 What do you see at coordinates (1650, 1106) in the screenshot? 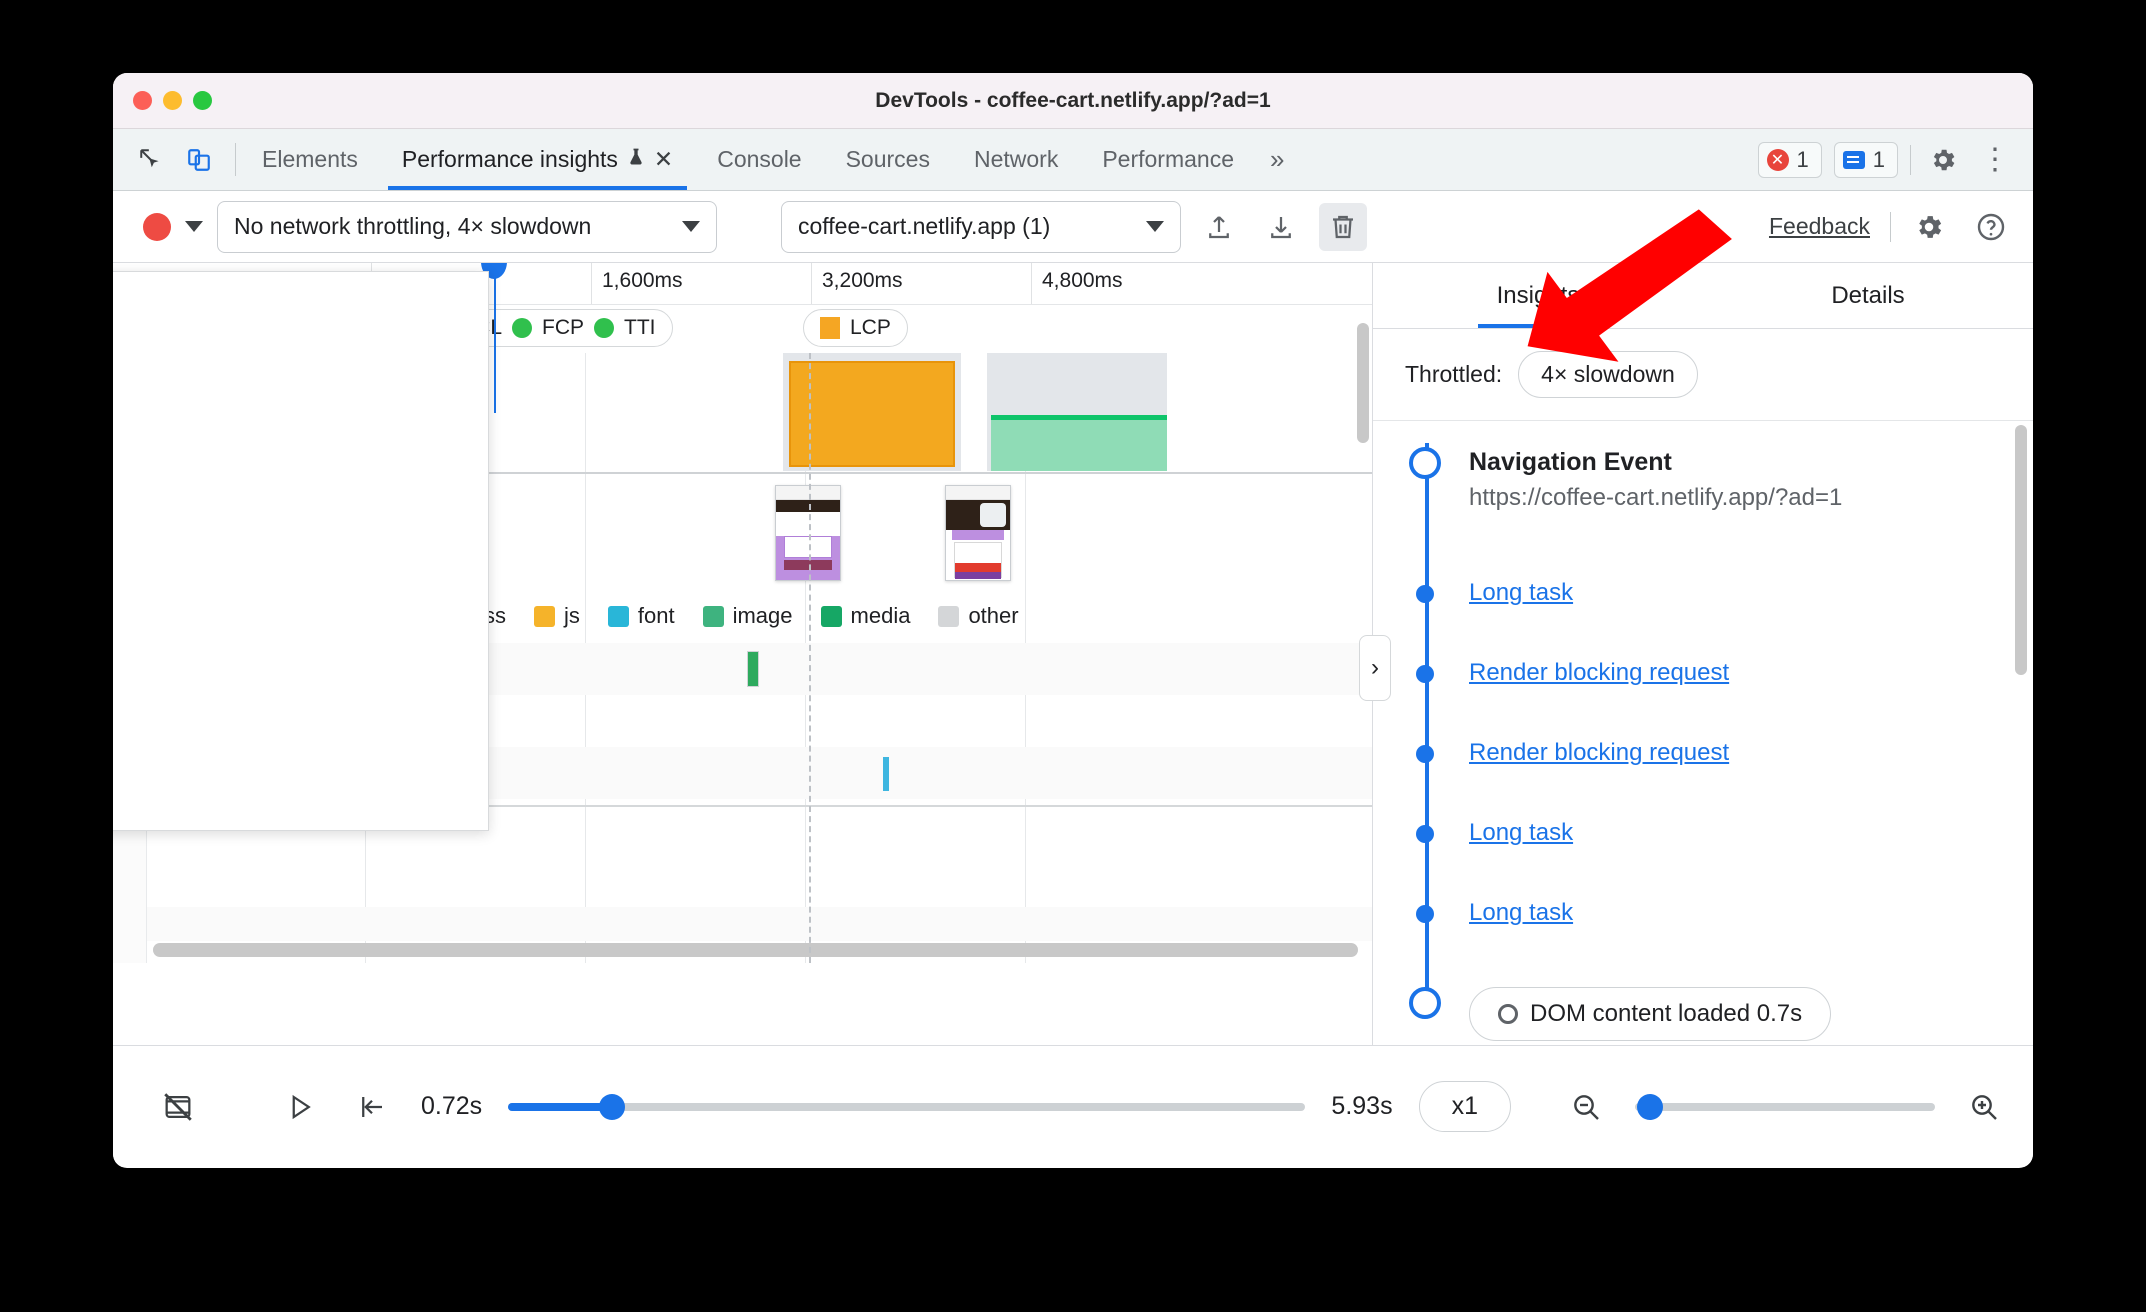
I see `zoom-slider-knob` at bounding box center [1650, 1106].